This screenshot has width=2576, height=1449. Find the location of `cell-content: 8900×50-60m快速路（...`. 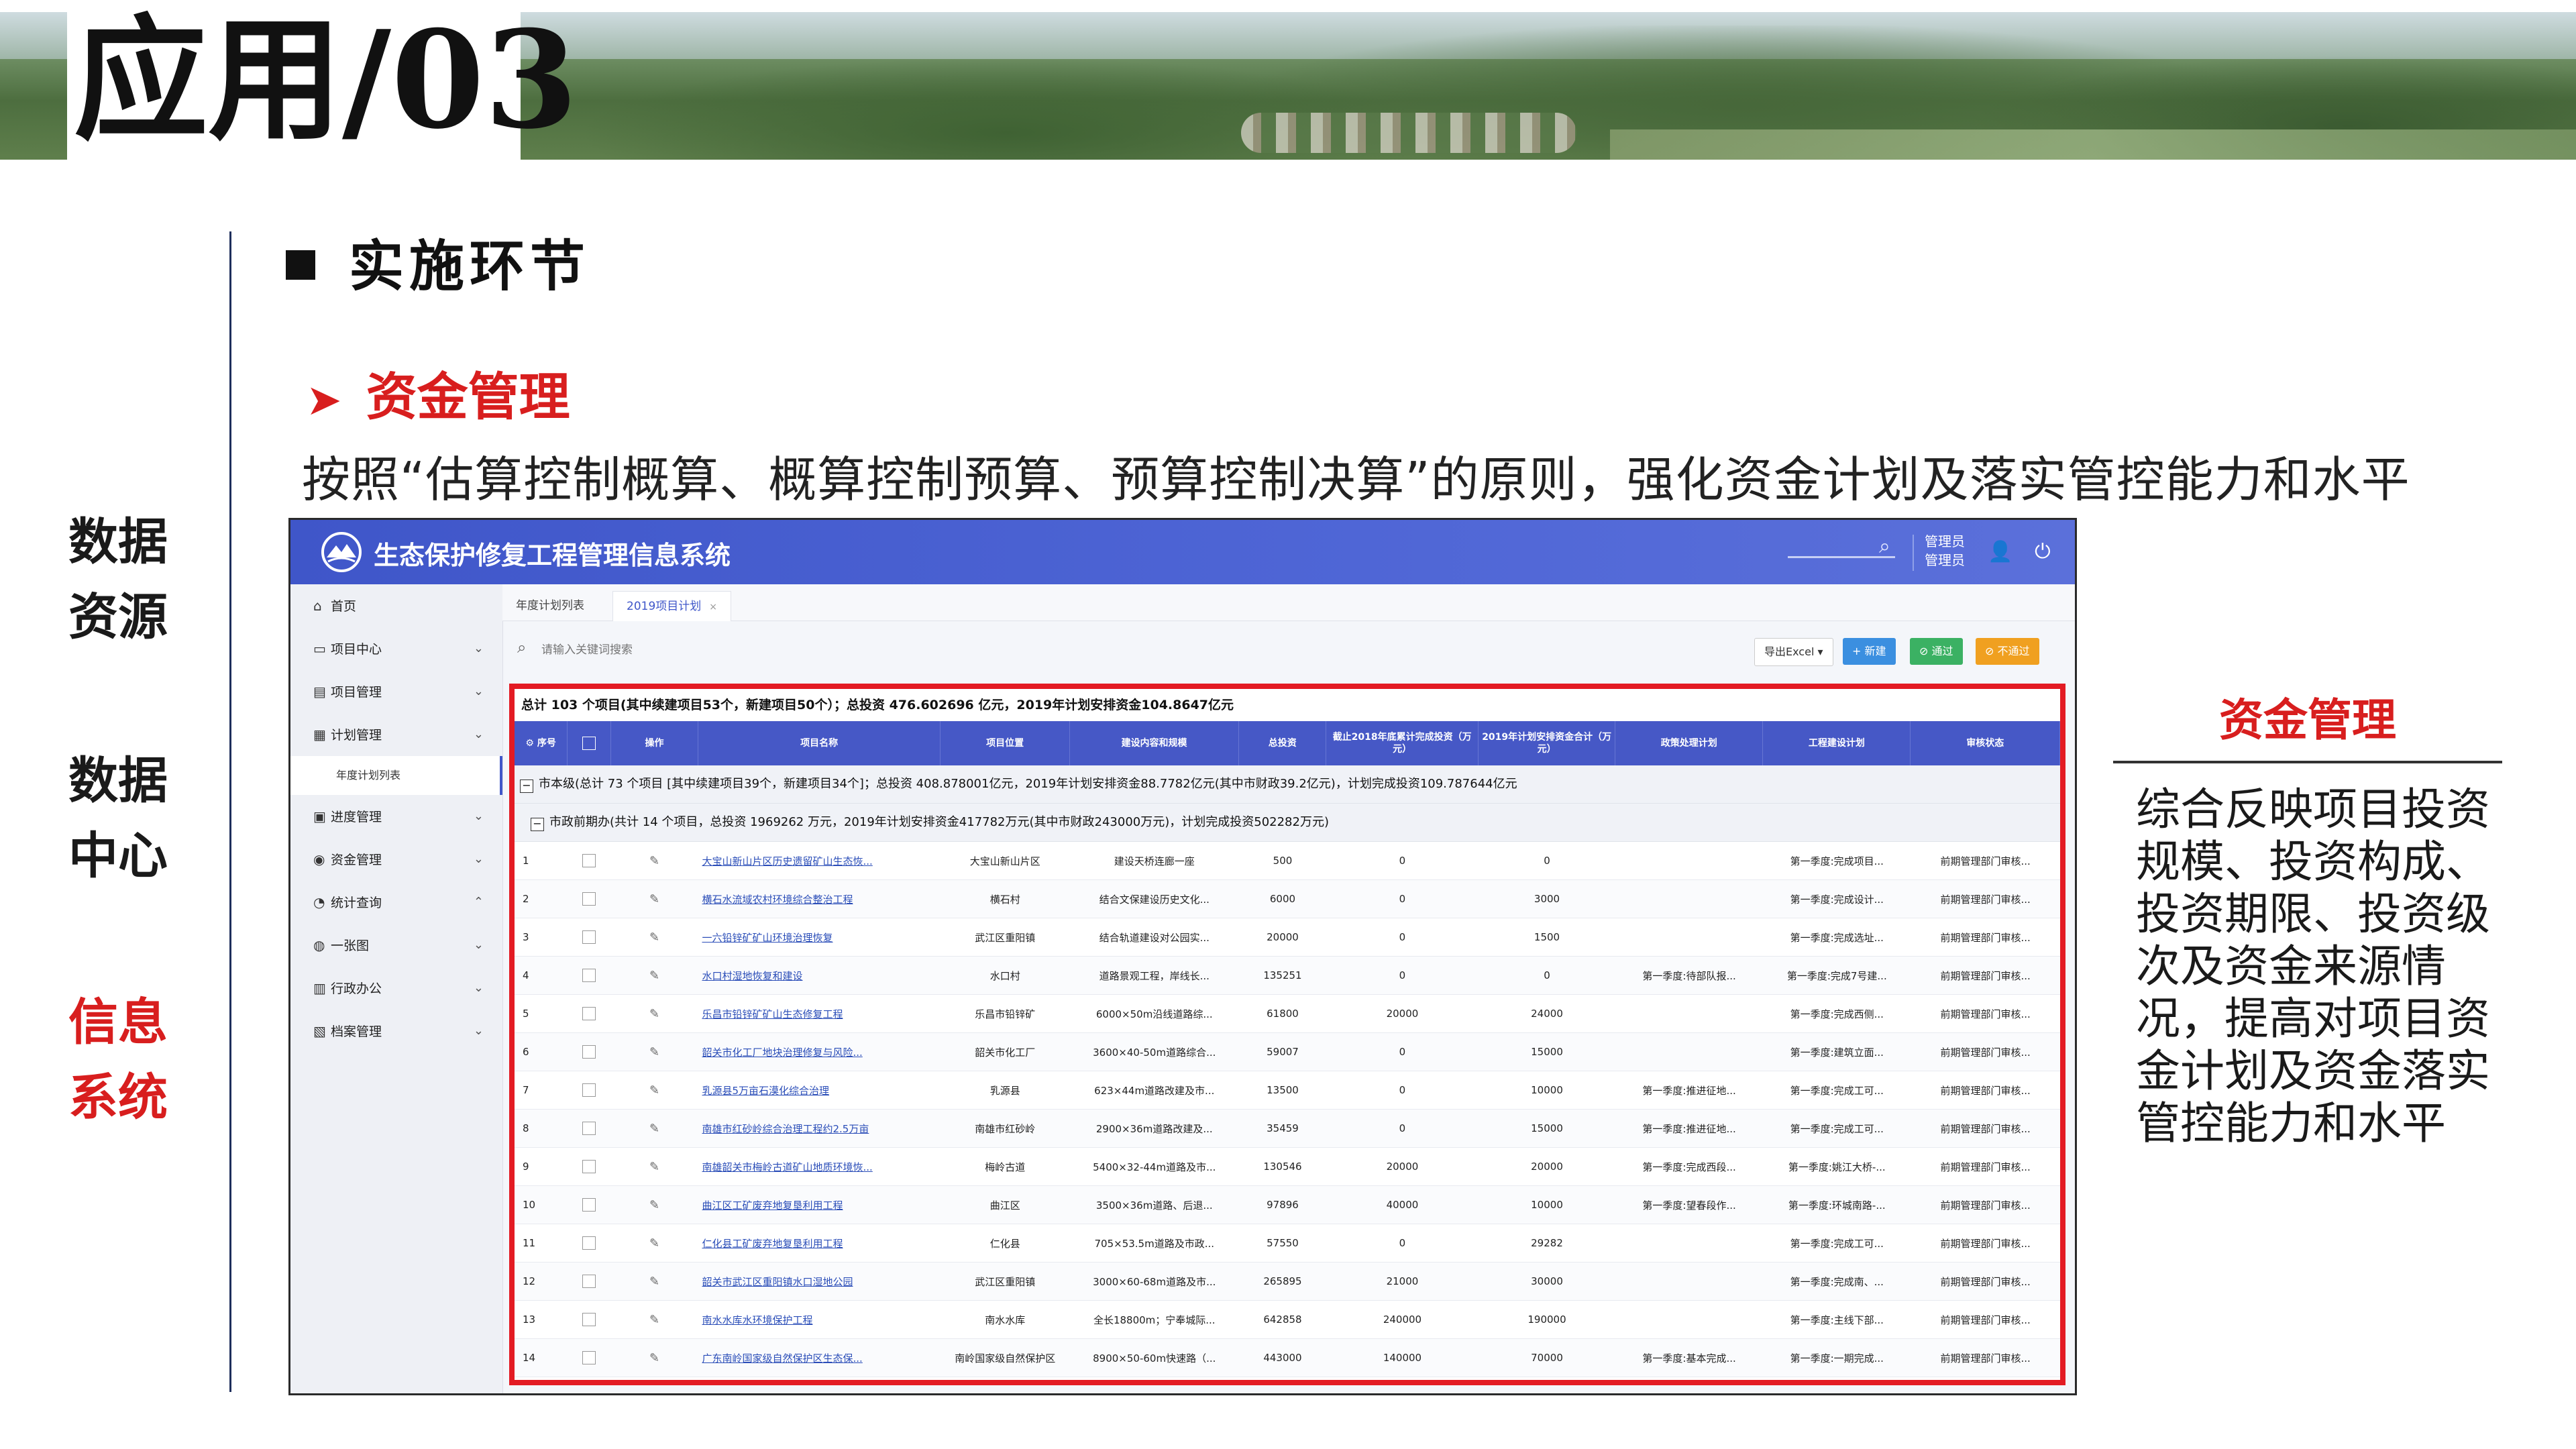

cell-content: 8900×50-60m快速路（... is located at coordinates (1154, 1357).